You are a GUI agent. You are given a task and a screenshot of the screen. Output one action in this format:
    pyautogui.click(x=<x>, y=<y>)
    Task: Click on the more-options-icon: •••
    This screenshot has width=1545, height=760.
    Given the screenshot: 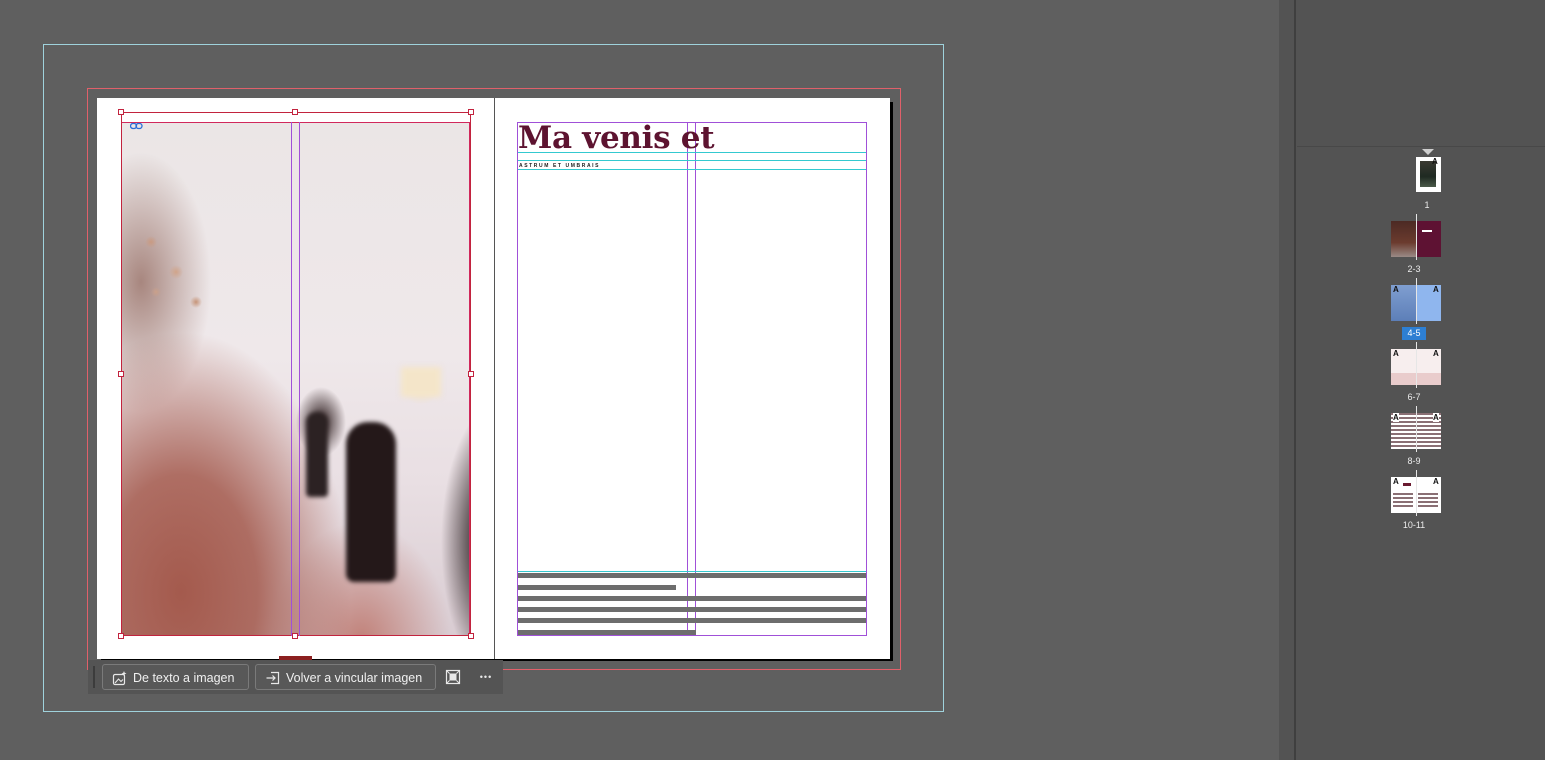 What is the action you would take?
    pyautogui.click(x=486, y=677)
    